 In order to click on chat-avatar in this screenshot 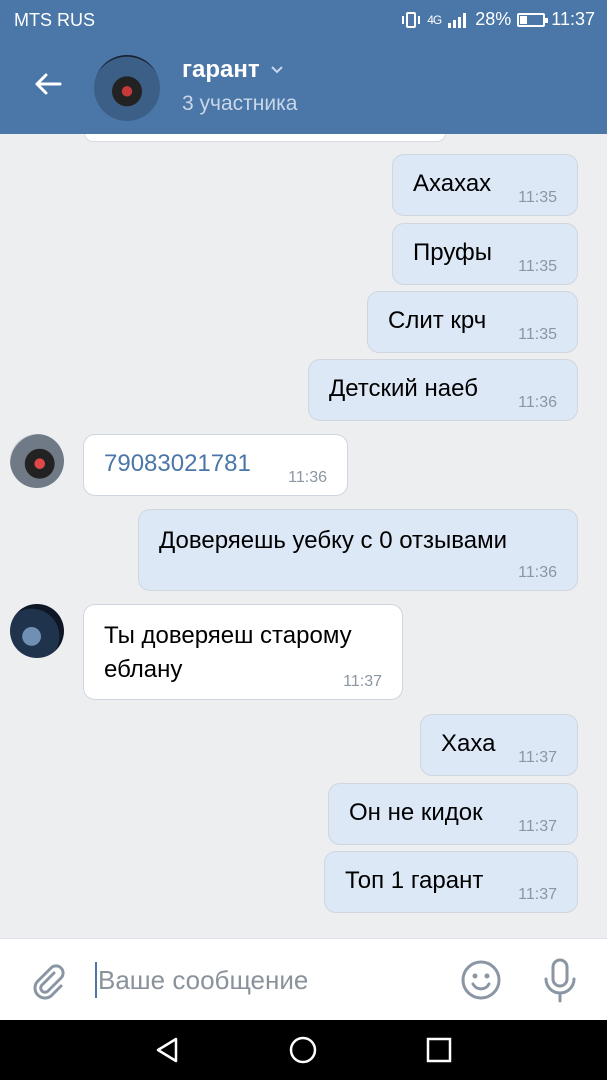, I will do `click(127, 88)`.